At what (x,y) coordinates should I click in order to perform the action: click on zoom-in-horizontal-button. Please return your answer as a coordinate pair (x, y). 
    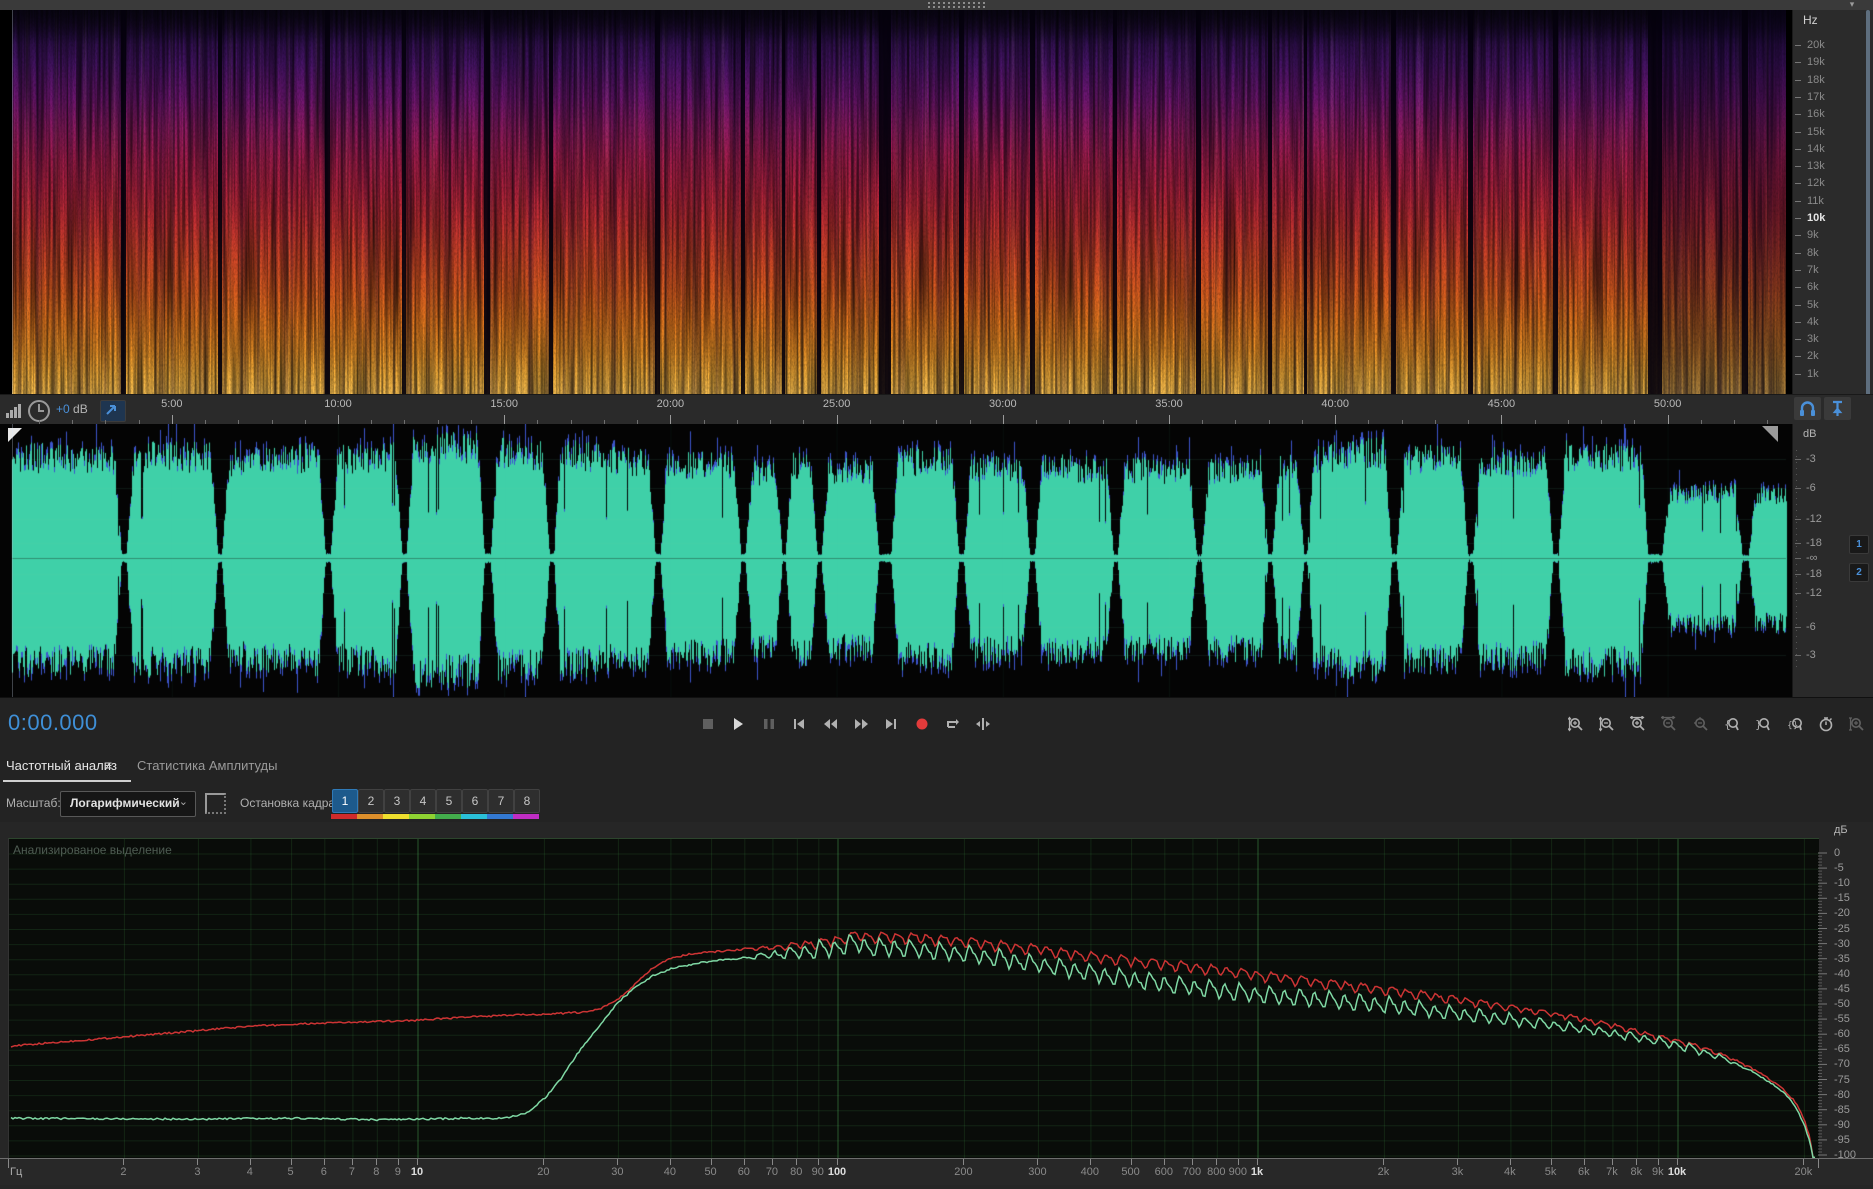
    Looking at the image, I should click on (1638, 723).